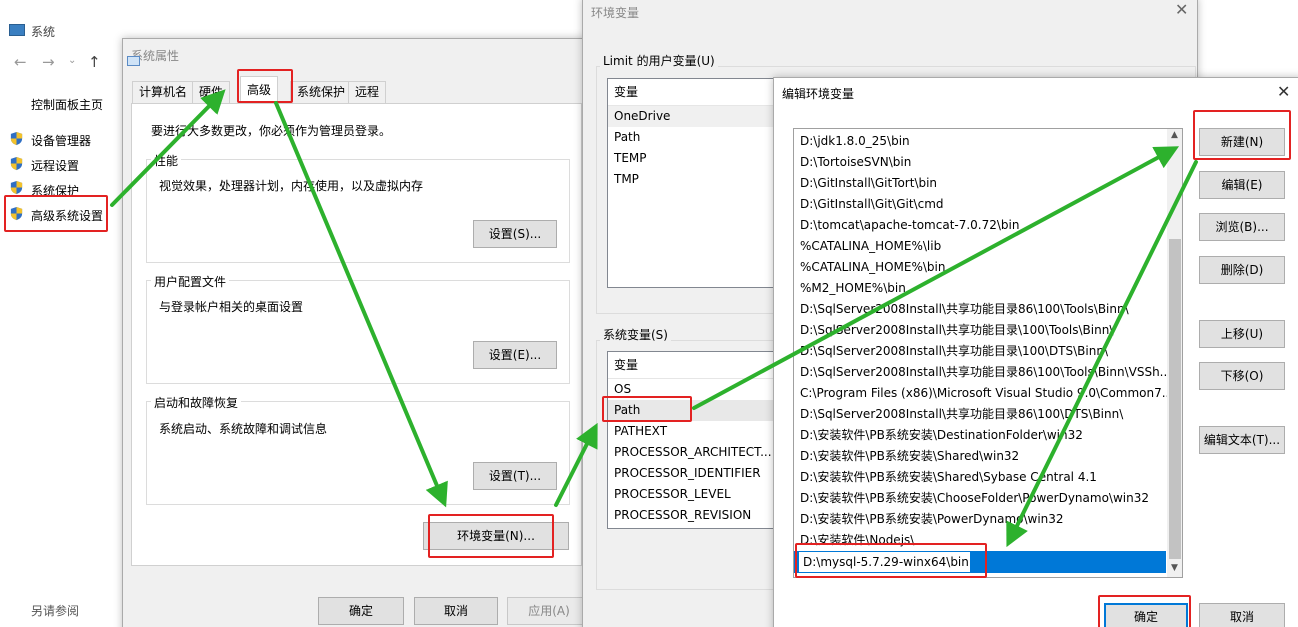 The image size is (1298, 627). What do you see at coordinates (168, 148) in the screenshot?
I see `arrow-to-advanced-tab` at bounding box center [168, 148].